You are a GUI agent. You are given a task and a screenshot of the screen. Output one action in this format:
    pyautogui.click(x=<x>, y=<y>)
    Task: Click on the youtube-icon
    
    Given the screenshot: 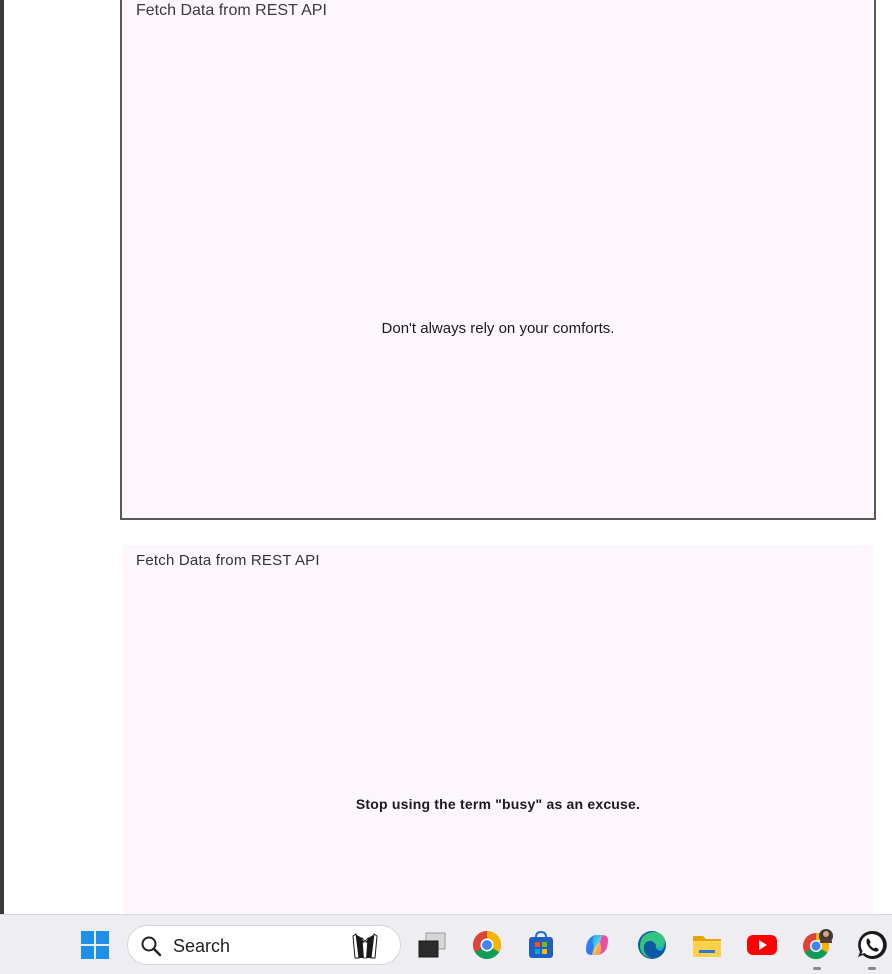 What is the action you would take?
    pyautogui.click(x=762, y=945)
    